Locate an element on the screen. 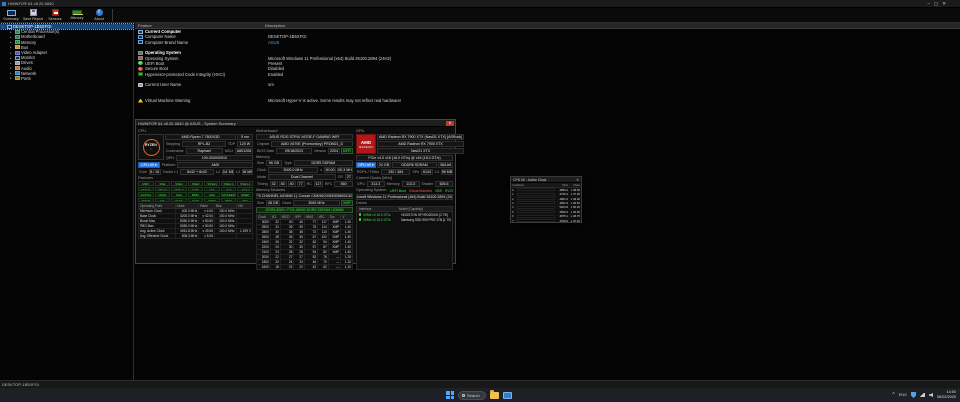 The height and width of the screenshot is (402, 960). cpu-feature-flag: AES is located at coordinates (212, 189).